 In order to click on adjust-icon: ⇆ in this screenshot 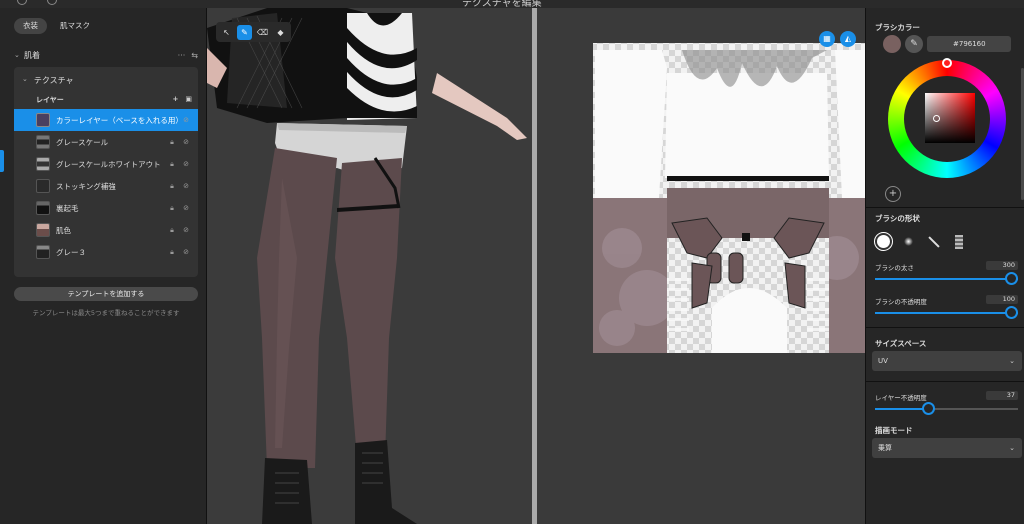, I will do `click(194, 55)`.